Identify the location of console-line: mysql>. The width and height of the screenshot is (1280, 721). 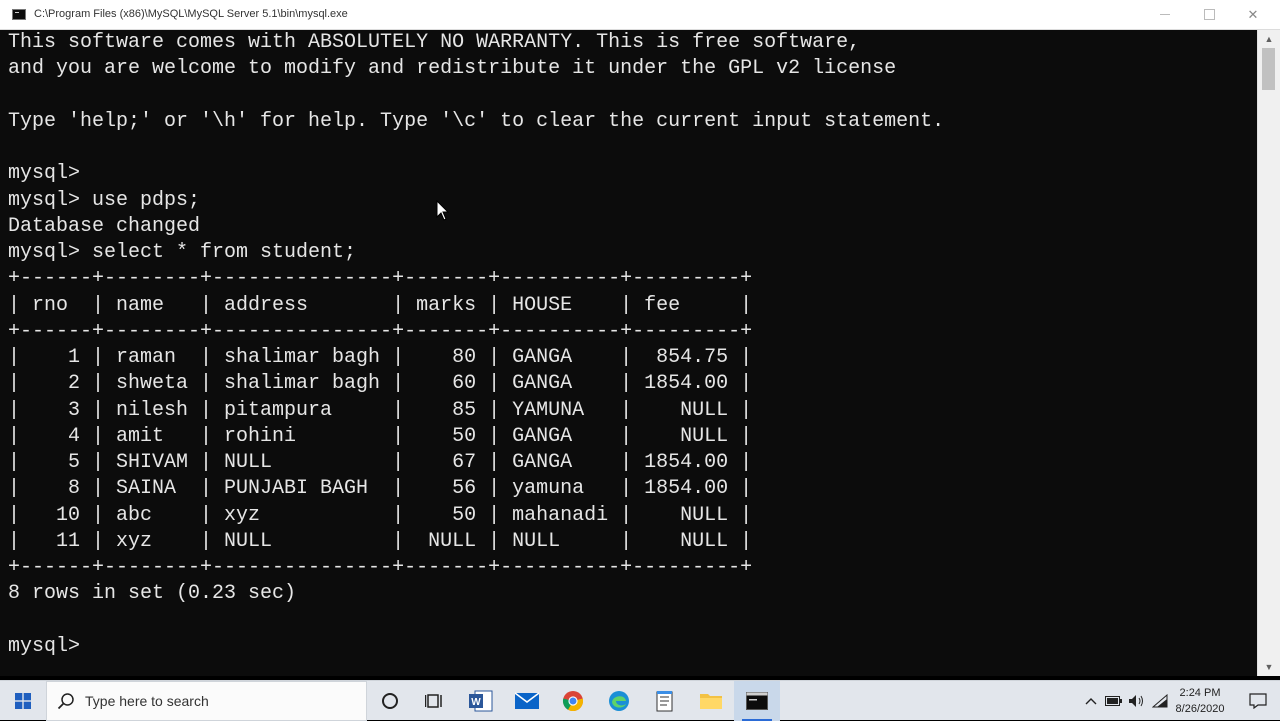
(44, 174).